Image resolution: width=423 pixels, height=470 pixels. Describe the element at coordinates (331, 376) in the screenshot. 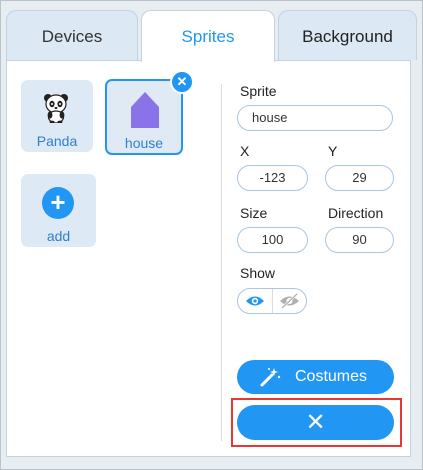

I see `costumes-label: Costumes` at that location.